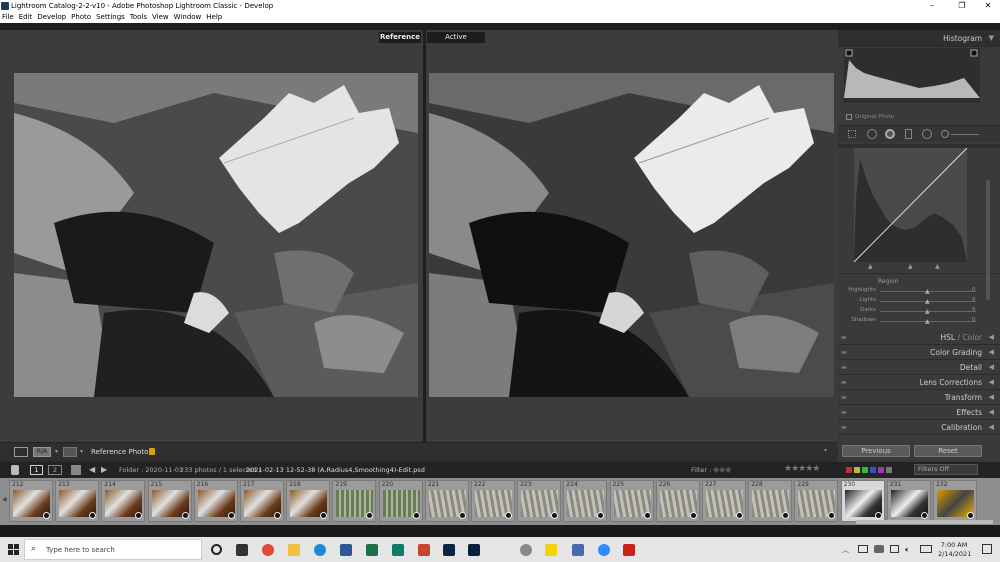 The width and height of the screenshot is (1000, 562). Describe the element at coordinates (449, 550) in the screenshot. I see `lightroom-icon` at that location.